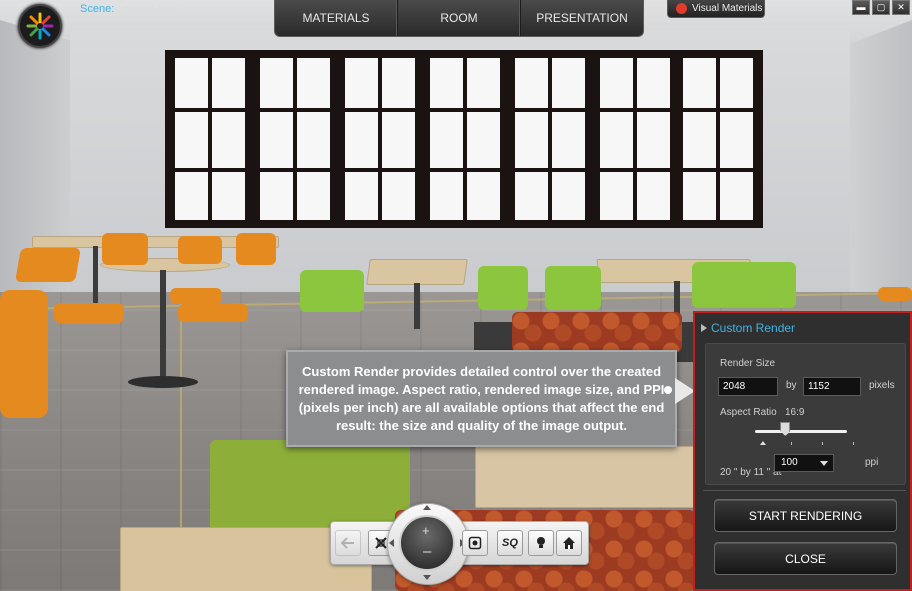 This screenshot has width=912, height=591. Describe the element at coordinates (861, 7) in the screenshot. I see `minimize-icon: ▬` at that location.